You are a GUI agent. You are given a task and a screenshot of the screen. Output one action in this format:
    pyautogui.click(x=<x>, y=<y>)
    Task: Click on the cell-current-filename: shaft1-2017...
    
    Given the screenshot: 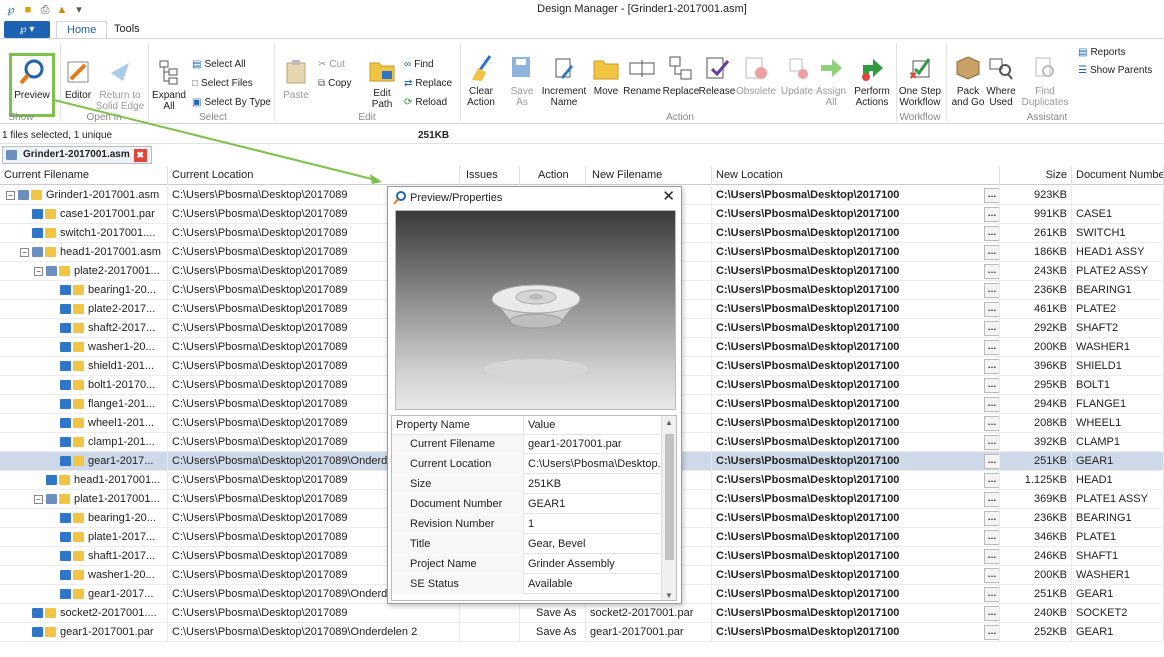 What is the action you would take?
    pyautogui.click(x=84, y=556)
    